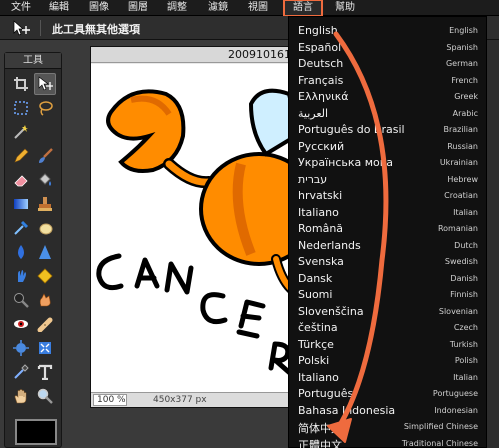 The height and width of the screenshot is (448, 499). Describe the element at coordinates (351, 129) in the screenshot. I see `language-native-name: Português do Brasil` at that location.